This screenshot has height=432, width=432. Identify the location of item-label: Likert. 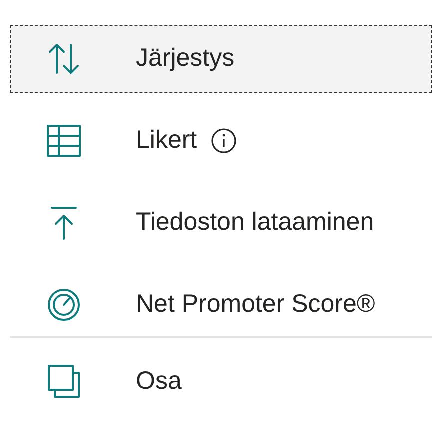
(167, 140).